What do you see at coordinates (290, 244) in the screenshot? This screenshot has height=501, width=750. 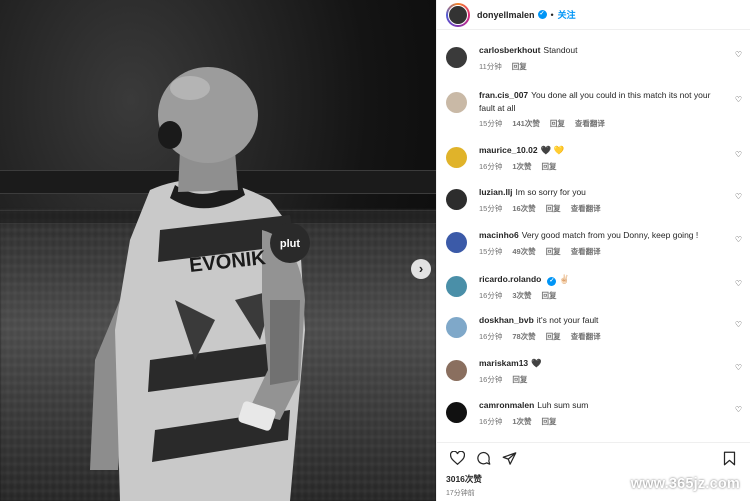 I see `svg-text: plut` at bounding box center [290, 244].